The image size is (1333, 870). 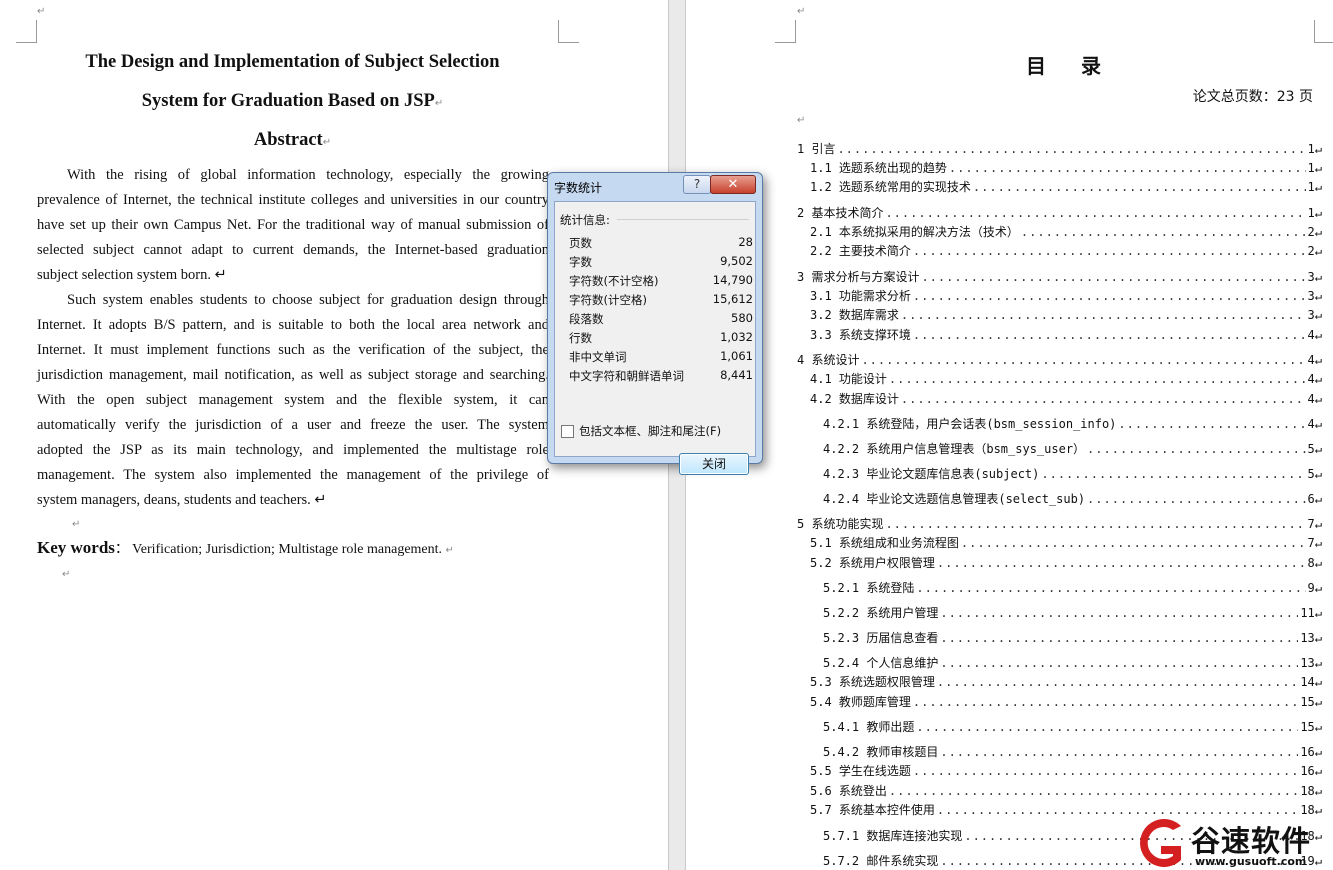 I want to click on toc-entry-page: 13↵, so click(x=1311, y=638).